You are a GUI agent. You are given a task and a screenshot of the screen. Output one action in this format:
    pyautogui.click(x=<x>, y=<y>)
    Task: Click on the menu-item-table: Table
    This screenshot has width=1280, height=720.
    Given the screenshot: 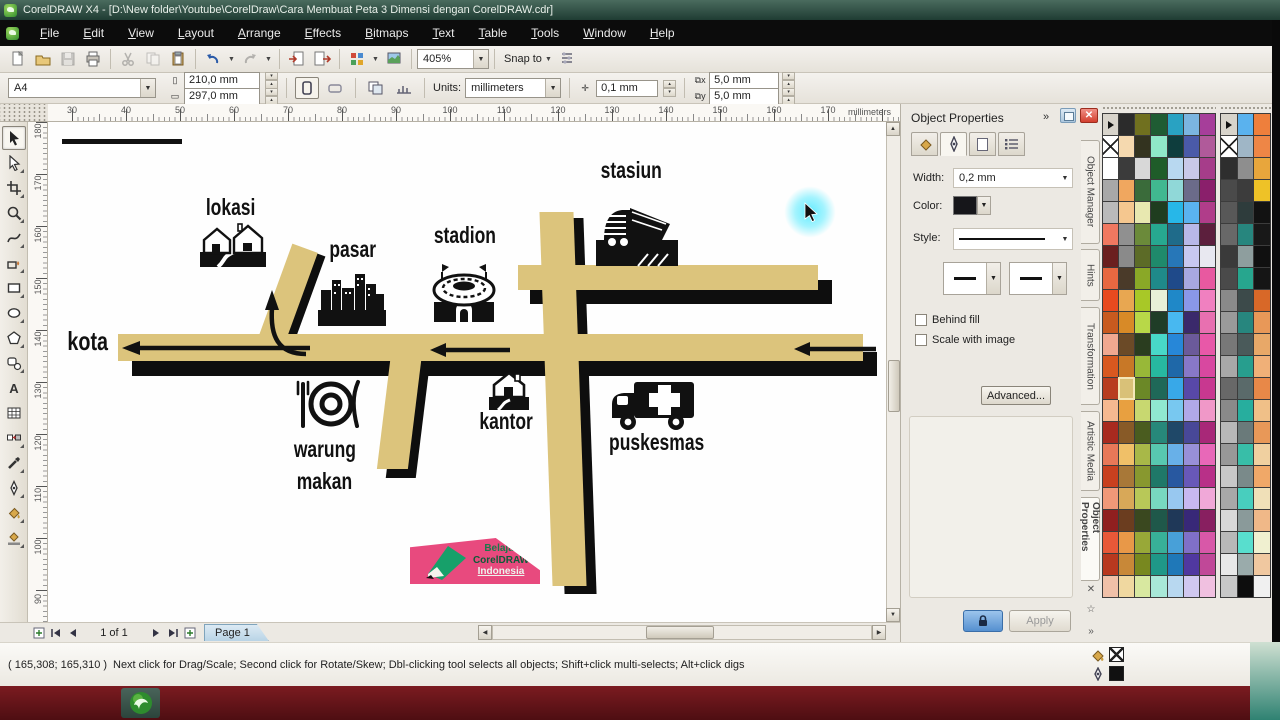 What is the action you would take?
    pyautogui.click(x=492, y=33)
    